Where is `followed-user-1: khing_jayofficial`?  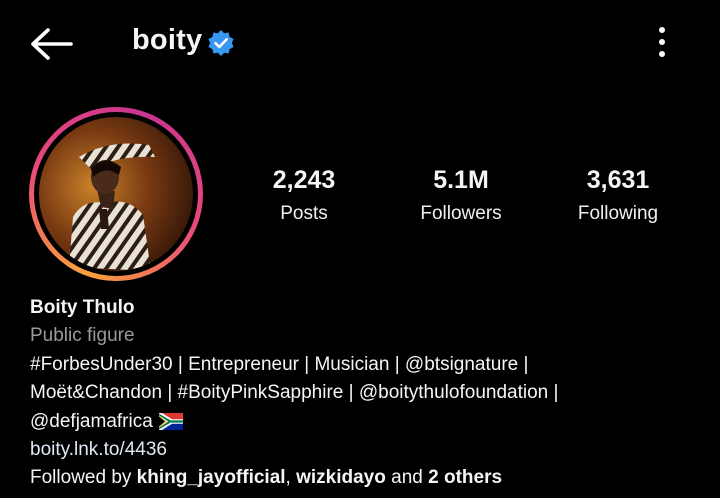 followed-user-1: khing_jayofficial is located at coordinates (211, 478).